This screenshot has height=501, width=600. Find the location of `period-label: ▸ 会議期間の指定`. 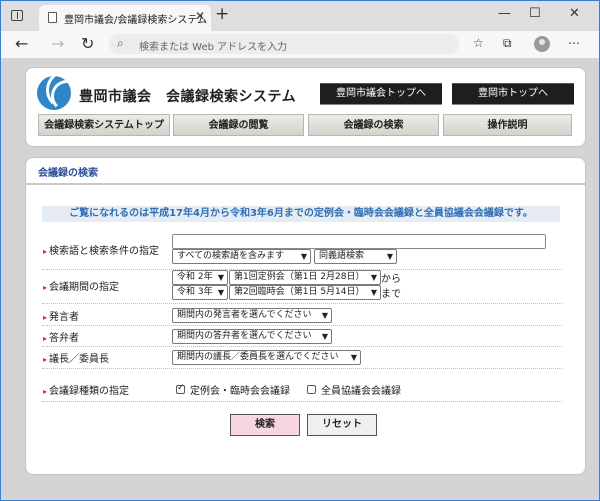

period-label: ▸ 会議期間の指定 is located at coordinates (81, 285).